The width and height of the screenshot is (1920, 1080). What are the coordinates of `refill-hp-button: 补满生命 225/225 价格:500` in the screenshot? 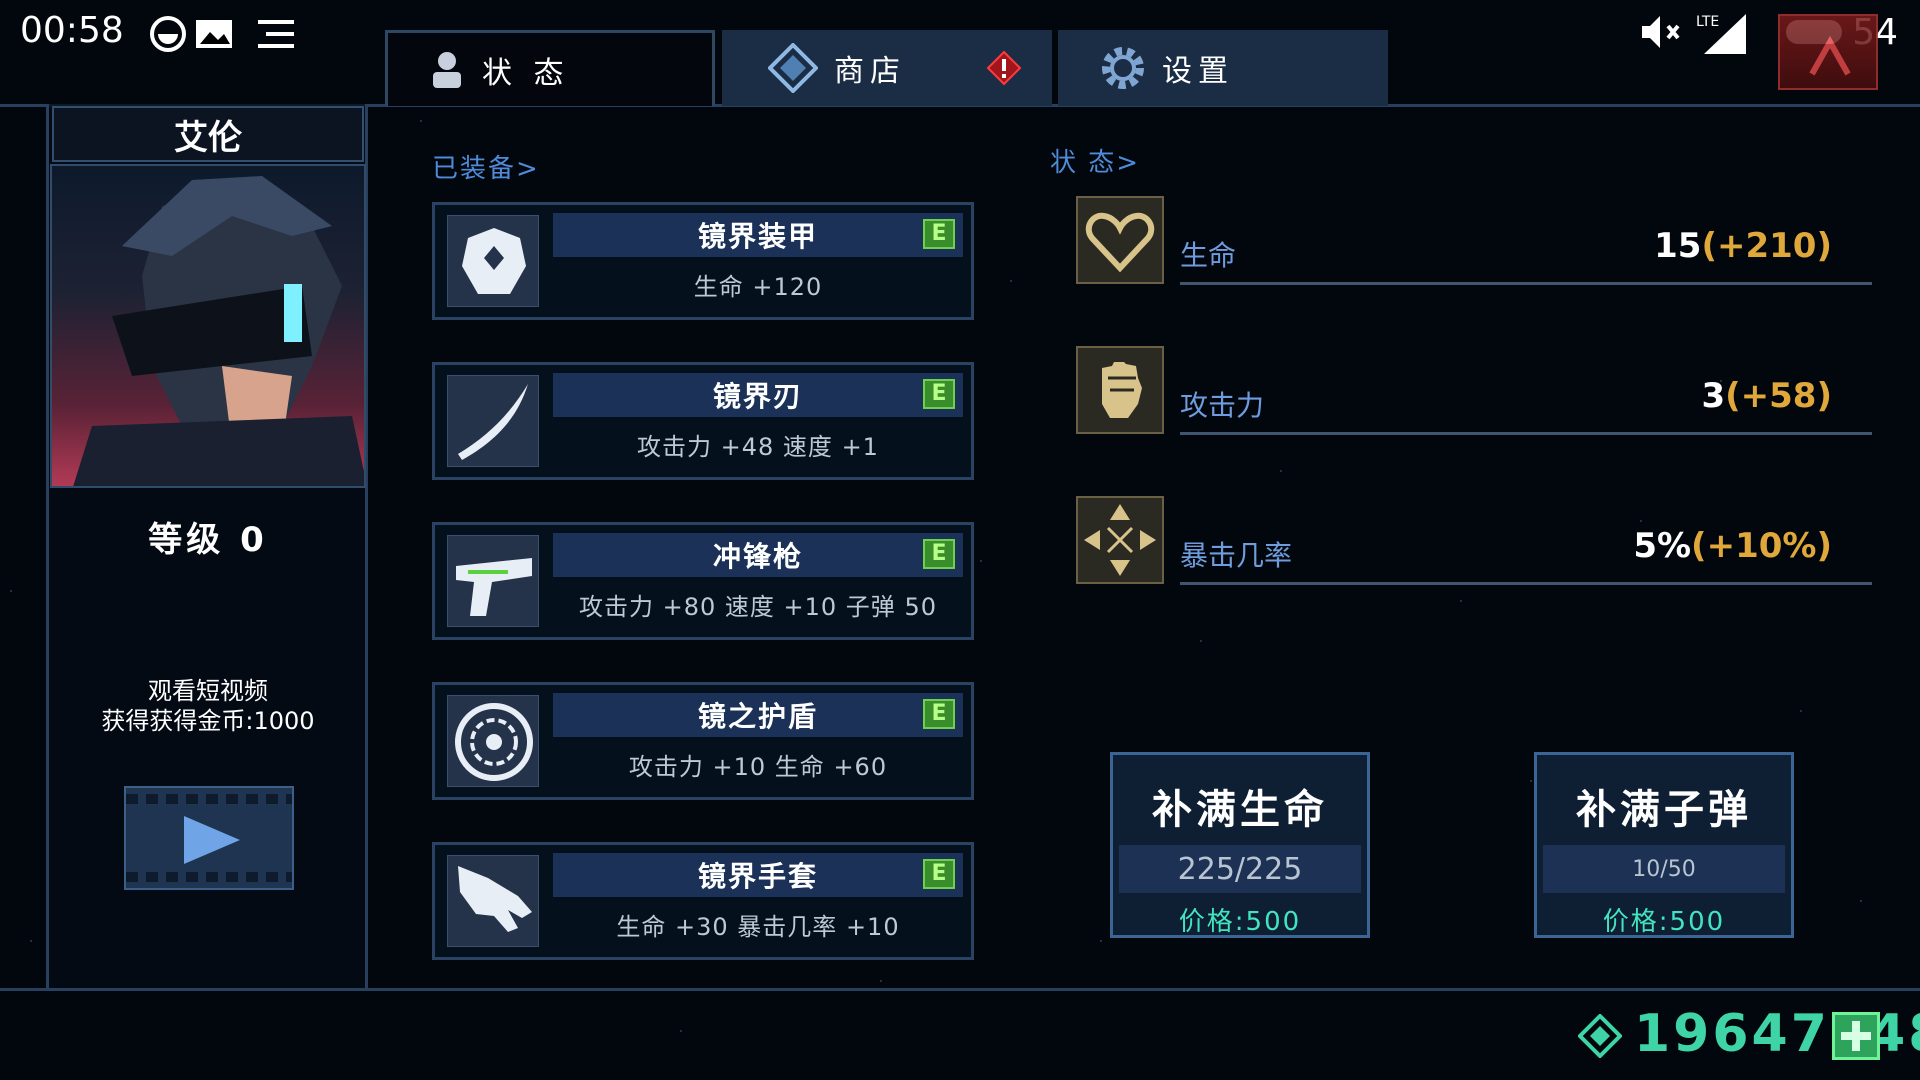 It's located at (1240, 845).